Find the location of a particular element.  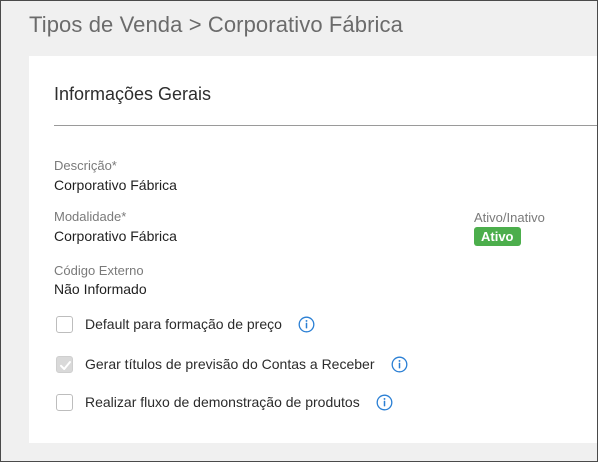

section-divider is located at coordinates (326, 125).